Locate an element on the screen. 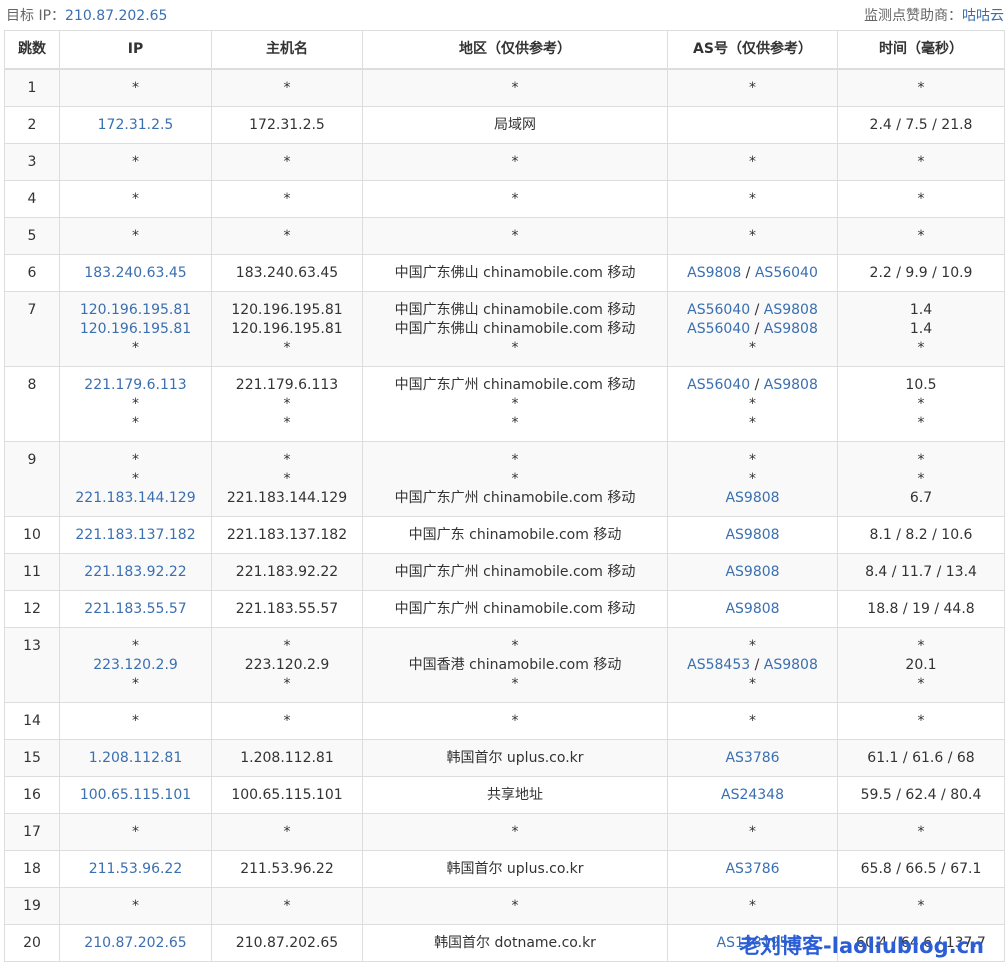  hostname-cell: 221.183.137.182 is located at coordinates (287, 535).